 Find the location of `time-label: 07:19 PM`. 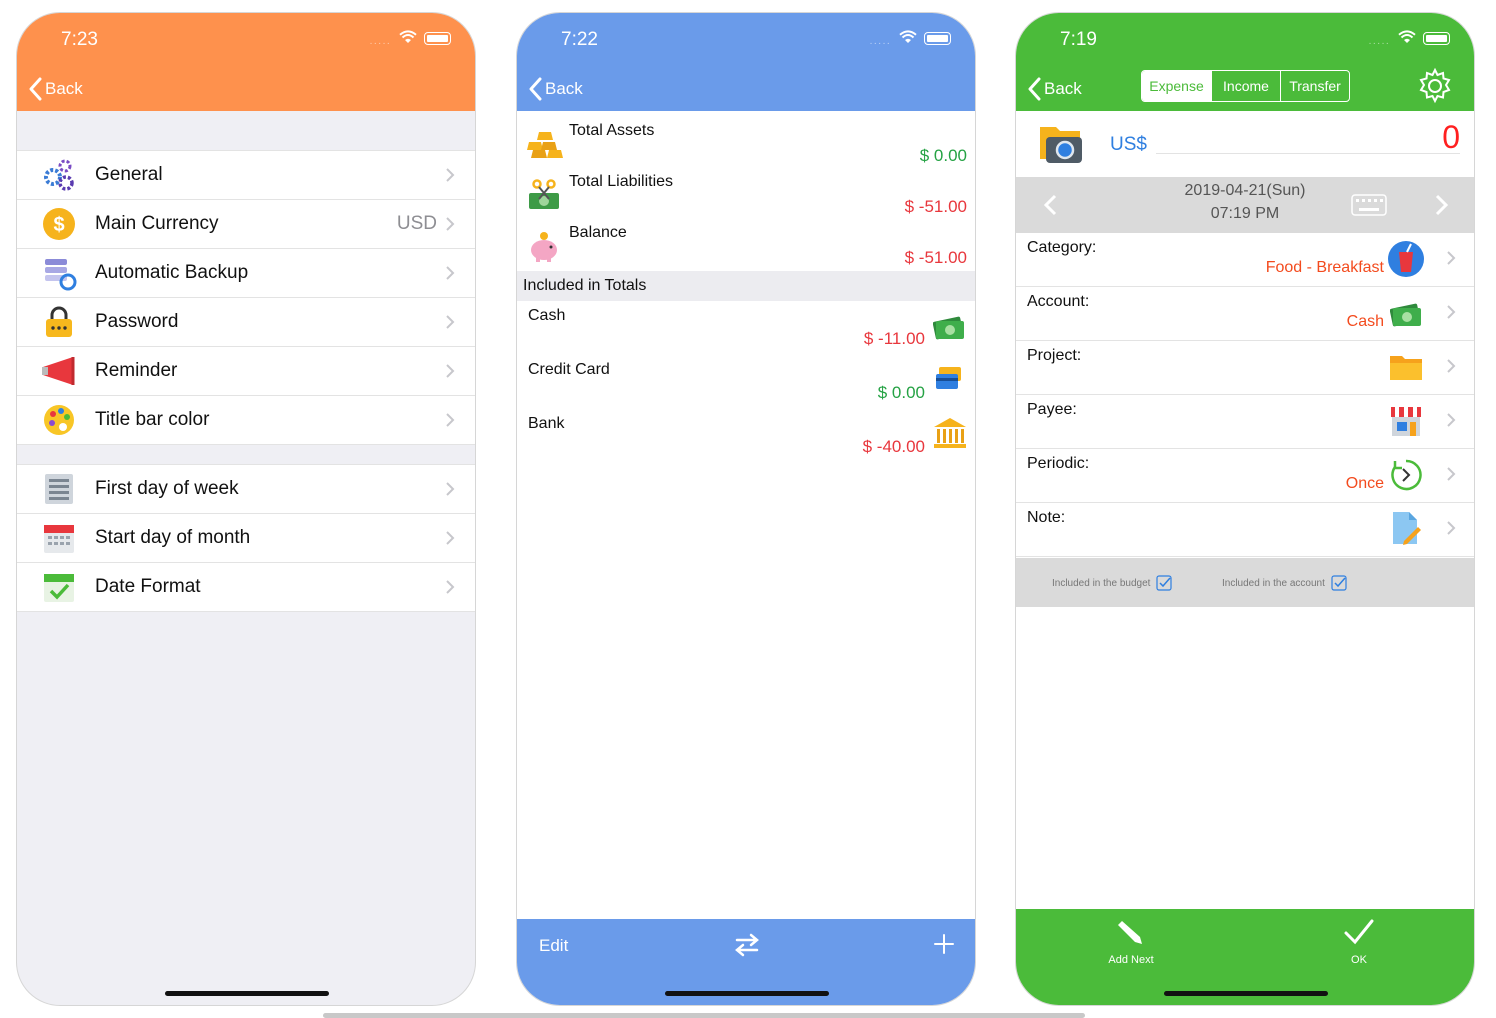

time-label: 07:19 PM is located at coordinates (1245, 214).